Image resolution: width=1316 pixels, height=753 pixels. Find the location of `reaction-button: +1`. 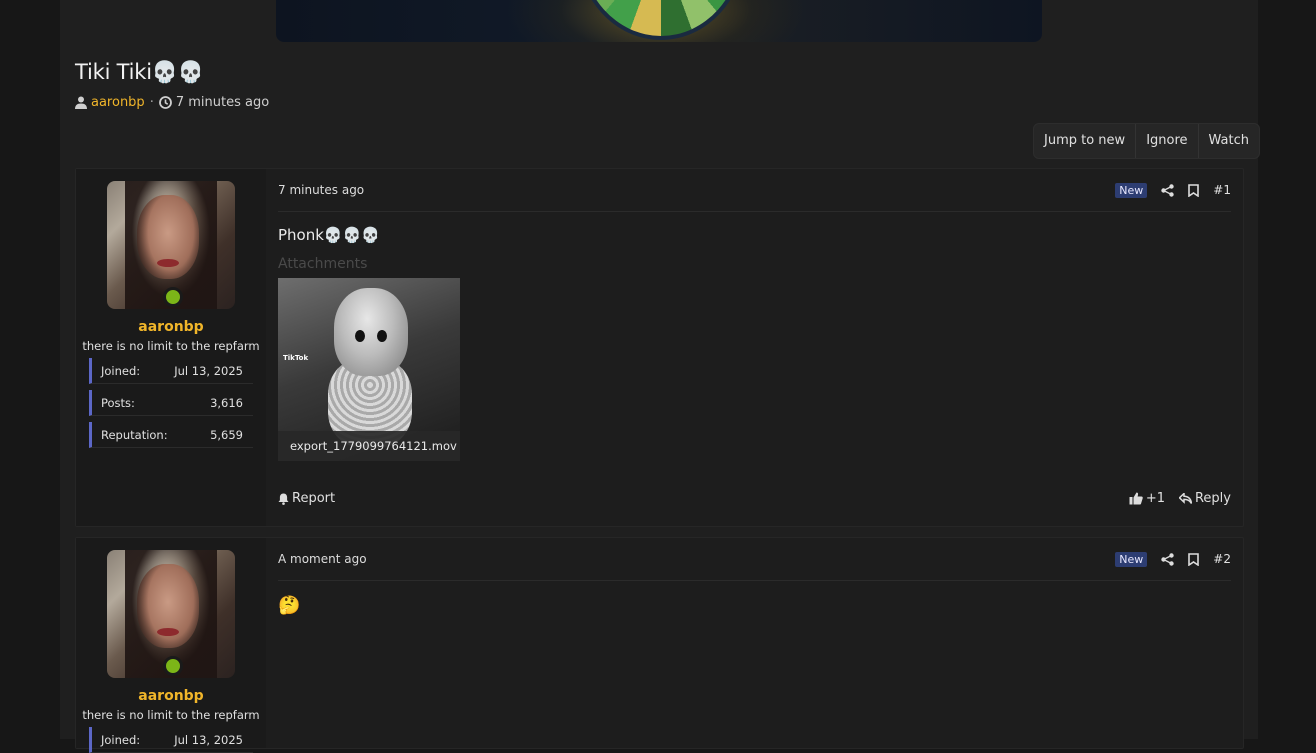

reaction-button: +1 is located at coordinates (1147, 498).